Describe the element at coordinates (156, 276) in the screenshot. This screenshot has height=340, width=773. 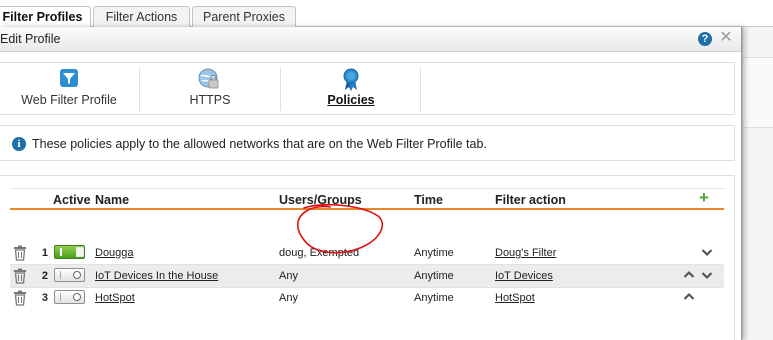
I see `policy-name-link: IoT Devices In the House` at that location.